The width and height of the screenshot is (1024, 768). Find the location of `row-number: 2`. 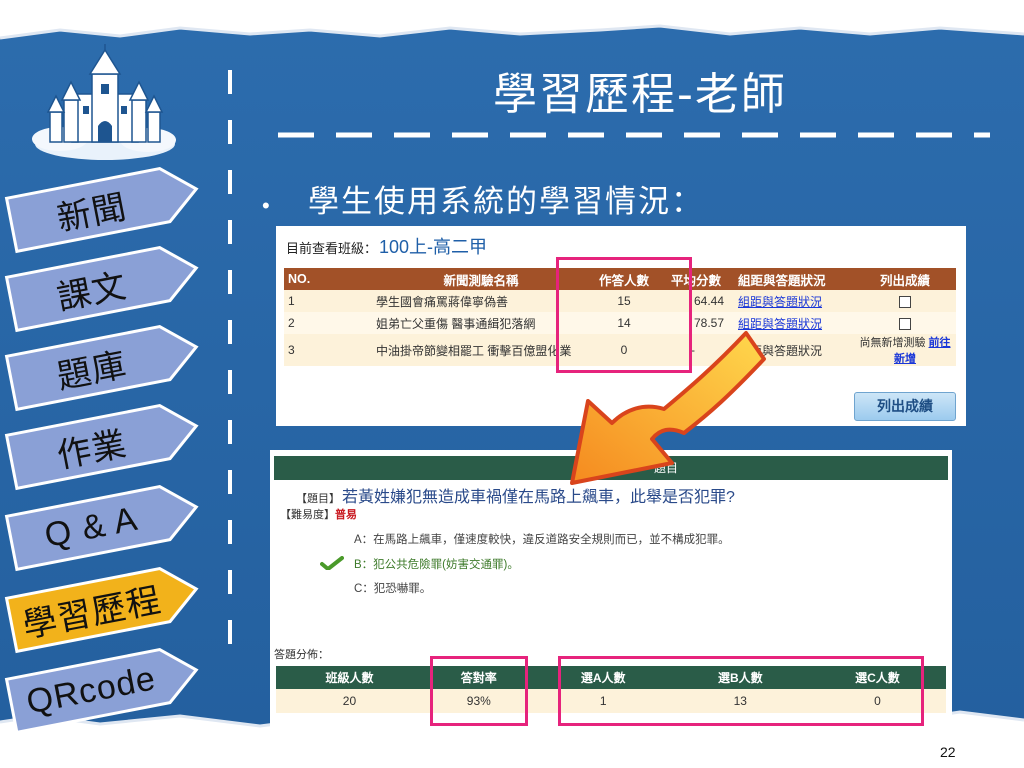

row-number: 2 is located at coordinates (328, 323).